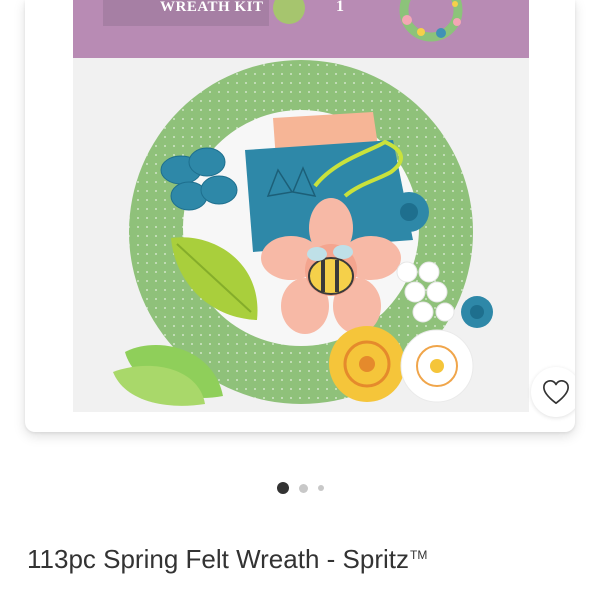 This screenshot has width=600, height=600. Describe the element at coordinates (212, 7) in the screenshot. I see `package-label: WREATH KIT` at that location.